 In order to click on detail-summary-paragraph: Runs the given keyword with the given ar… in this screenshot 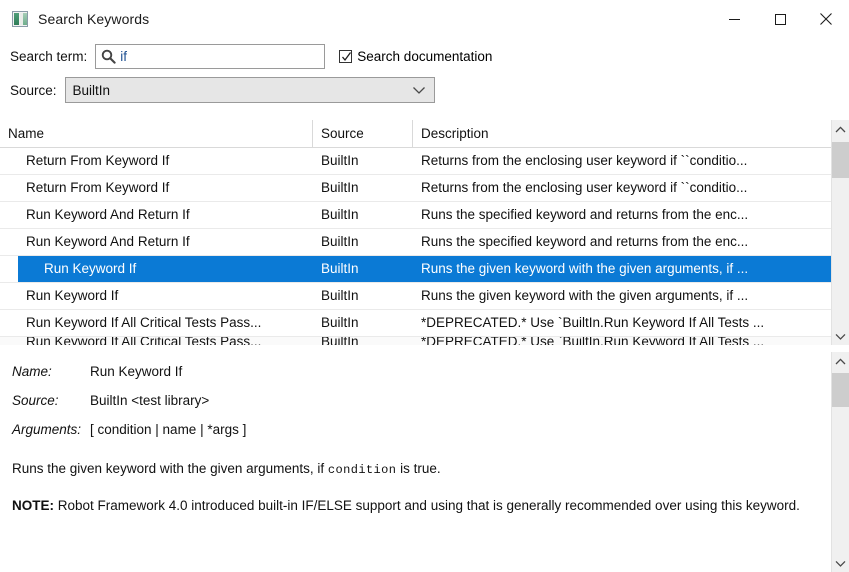, I will do `click(415, 469)`.